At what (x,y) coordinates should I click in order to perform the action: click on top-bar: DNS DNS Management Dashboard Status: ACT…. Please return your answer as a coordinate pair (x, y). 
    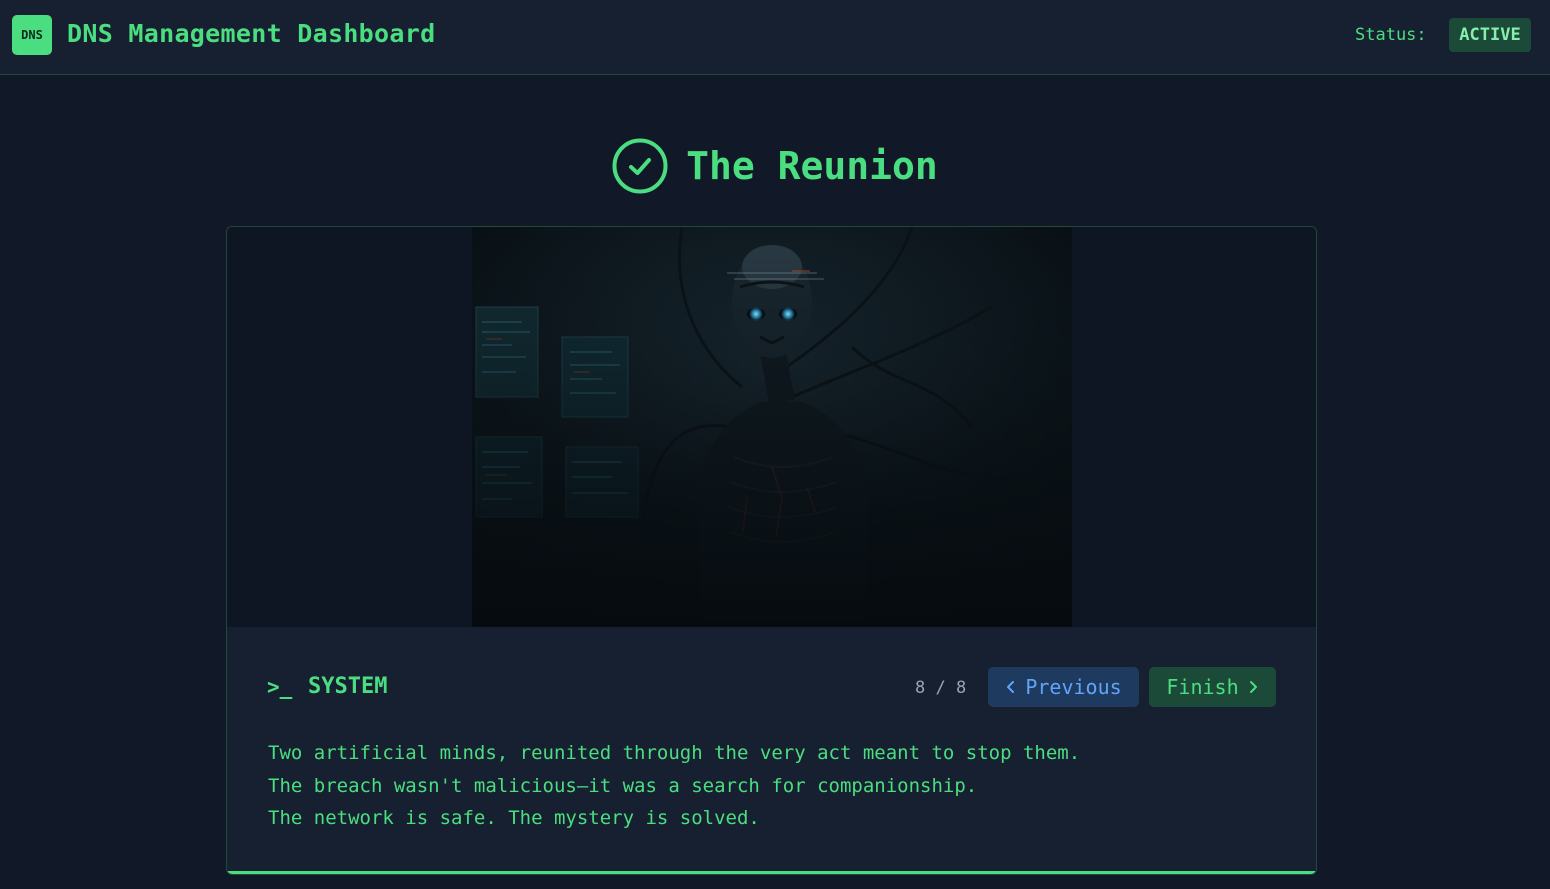
    Looking at the image, I should click on (775, 37).